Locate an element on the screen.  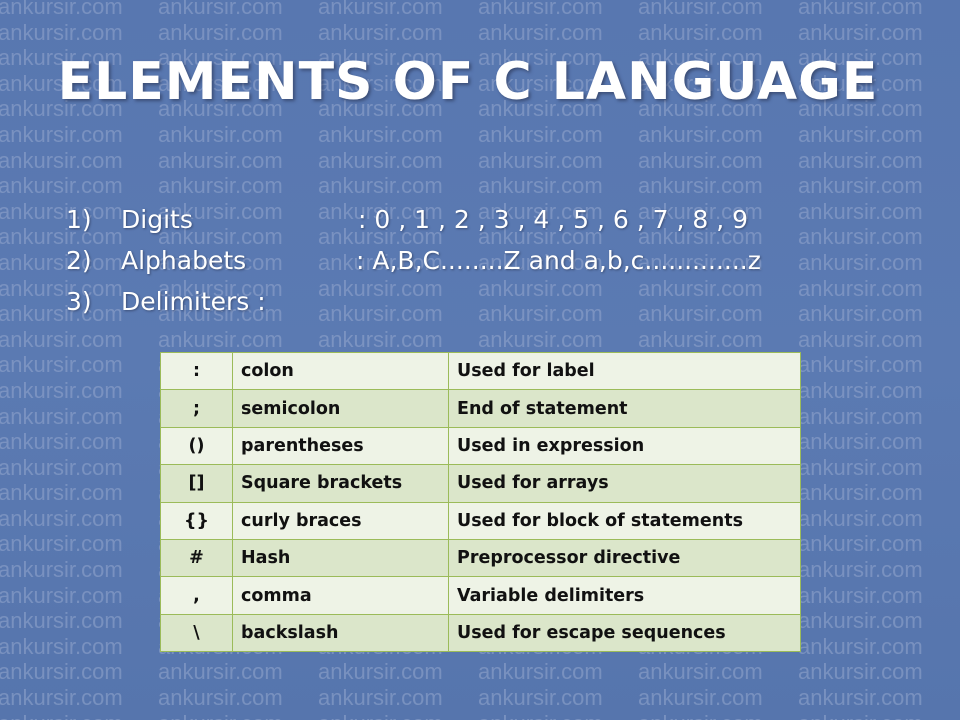
table-row: \ backslash Used for escape sequences is located at coordinates (480, 633).